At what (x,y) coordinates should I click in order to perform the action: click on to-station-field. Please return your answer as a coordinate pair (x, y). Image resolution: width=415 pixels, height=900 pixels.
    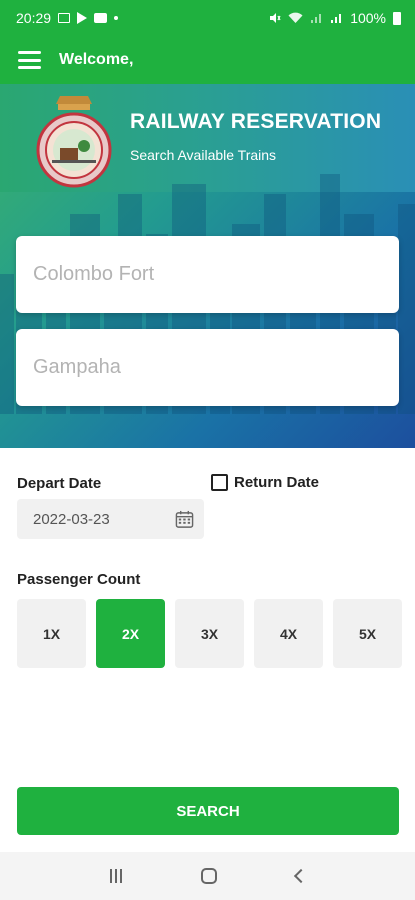
    Looking at the image, I should click on (207, 367).